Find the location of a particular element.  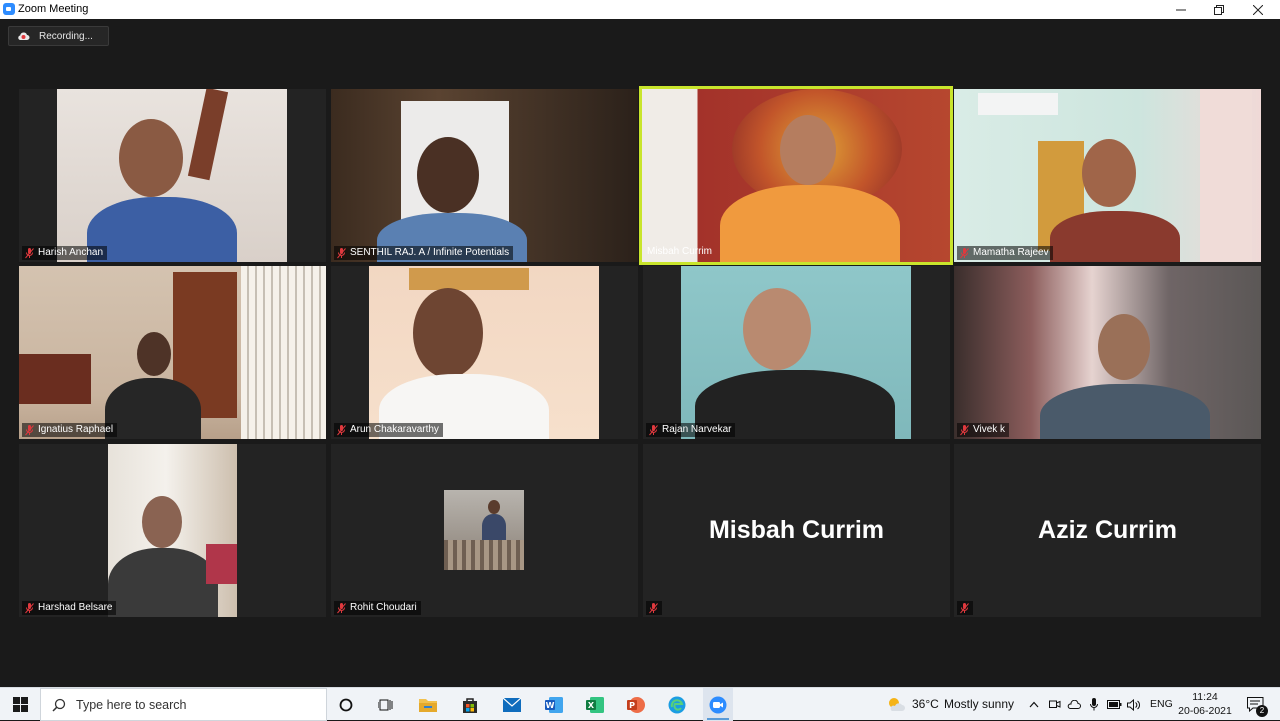

participant-name: Misbah Currim is located at coordinates (680, 251).